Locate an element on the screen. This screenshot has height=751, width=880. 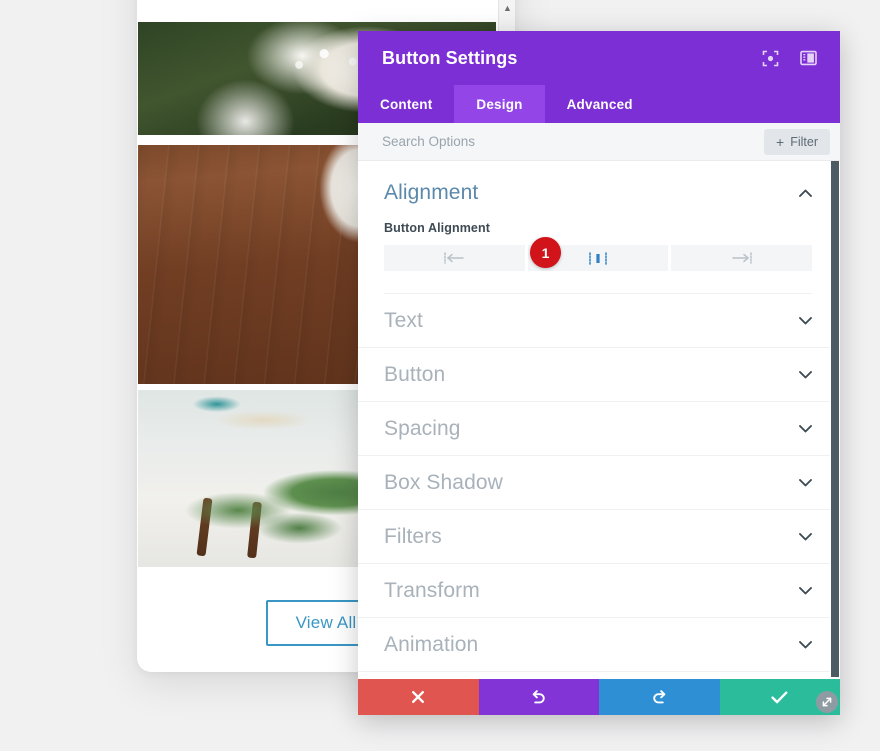
modal-scrollbar is located at coordinates (835, 420).